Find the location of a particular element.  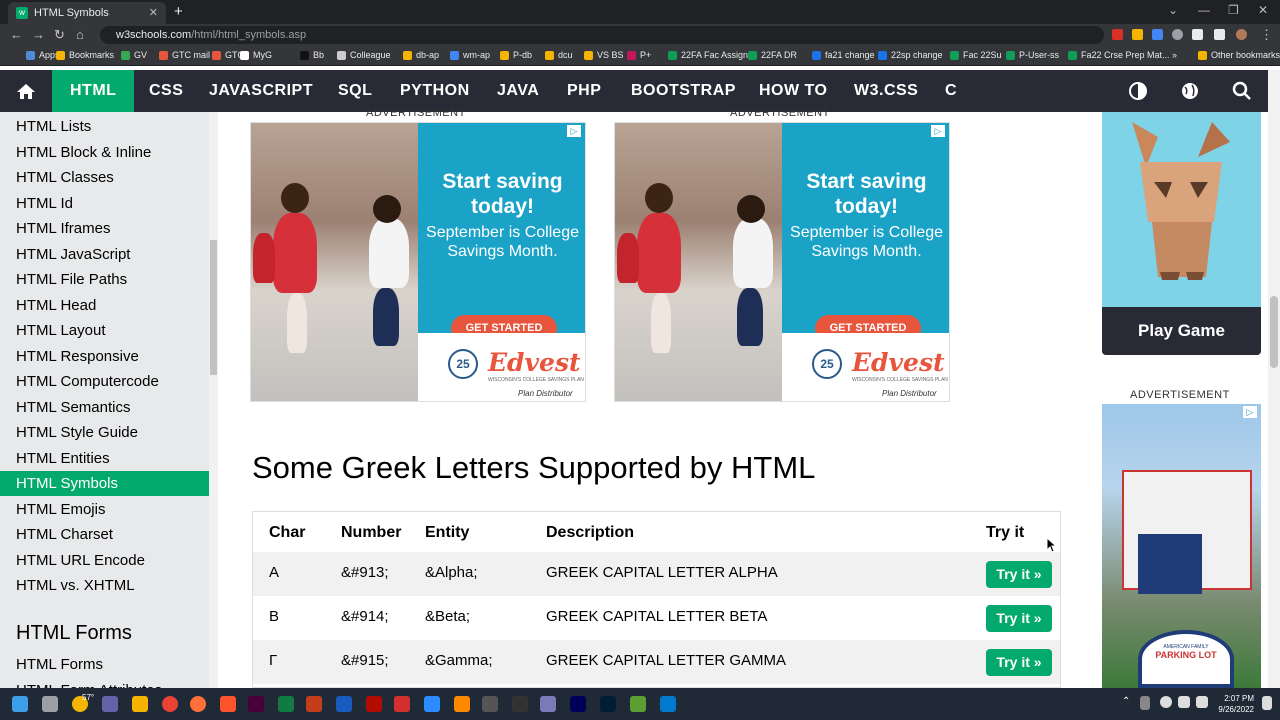

bookmark-item: P-User-ss is located at coordinates (1032, 55).